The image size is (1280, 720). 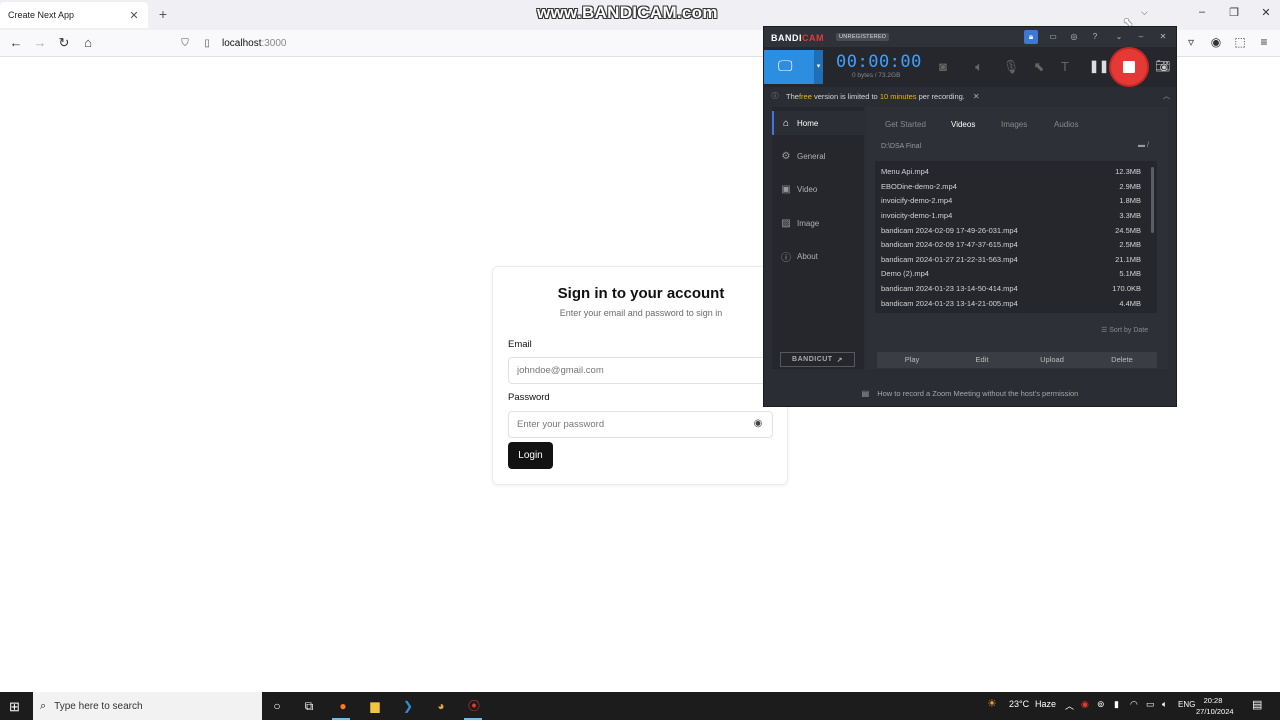 What do you see at coordinates (808, 223) in the screenshot?
I see `sidebar-item-label: Image` at bounding box center [808, 223].